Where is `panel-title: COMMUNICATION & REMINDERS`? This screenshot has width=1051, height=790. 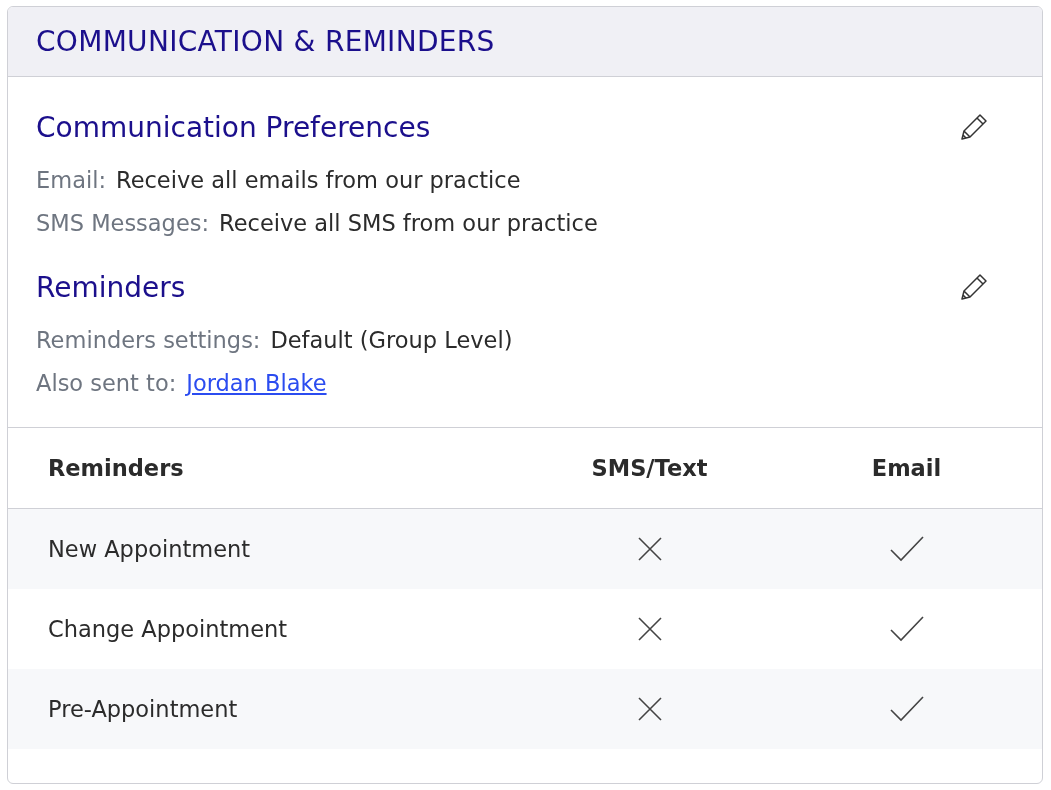 panel-title: COMMUNICATION & REMINDERS is located at coordinates (265, 41).